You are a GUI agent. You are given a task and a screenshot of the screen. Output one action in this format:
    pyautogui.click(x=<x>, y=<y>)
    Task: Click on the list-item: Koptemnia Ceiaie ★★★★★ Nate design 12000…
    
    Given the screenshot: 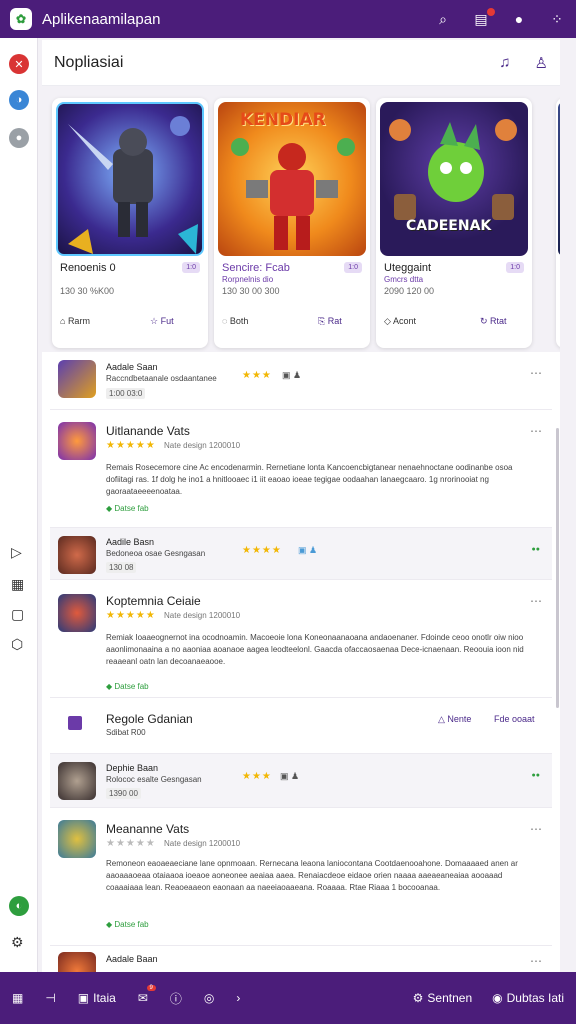 What is the action you would take?
    pyautogui.click(x=301, y=639)
    